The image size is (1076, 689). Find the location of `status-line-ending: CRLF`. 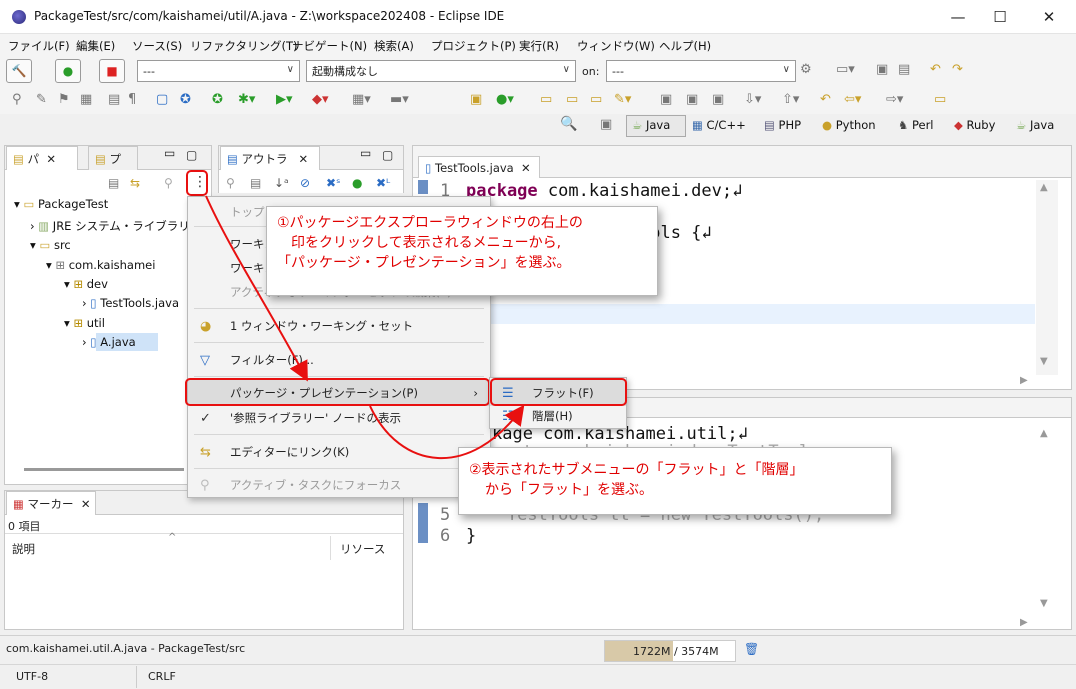

status-line-ending: CRLF is located at coordinates (162, 676).